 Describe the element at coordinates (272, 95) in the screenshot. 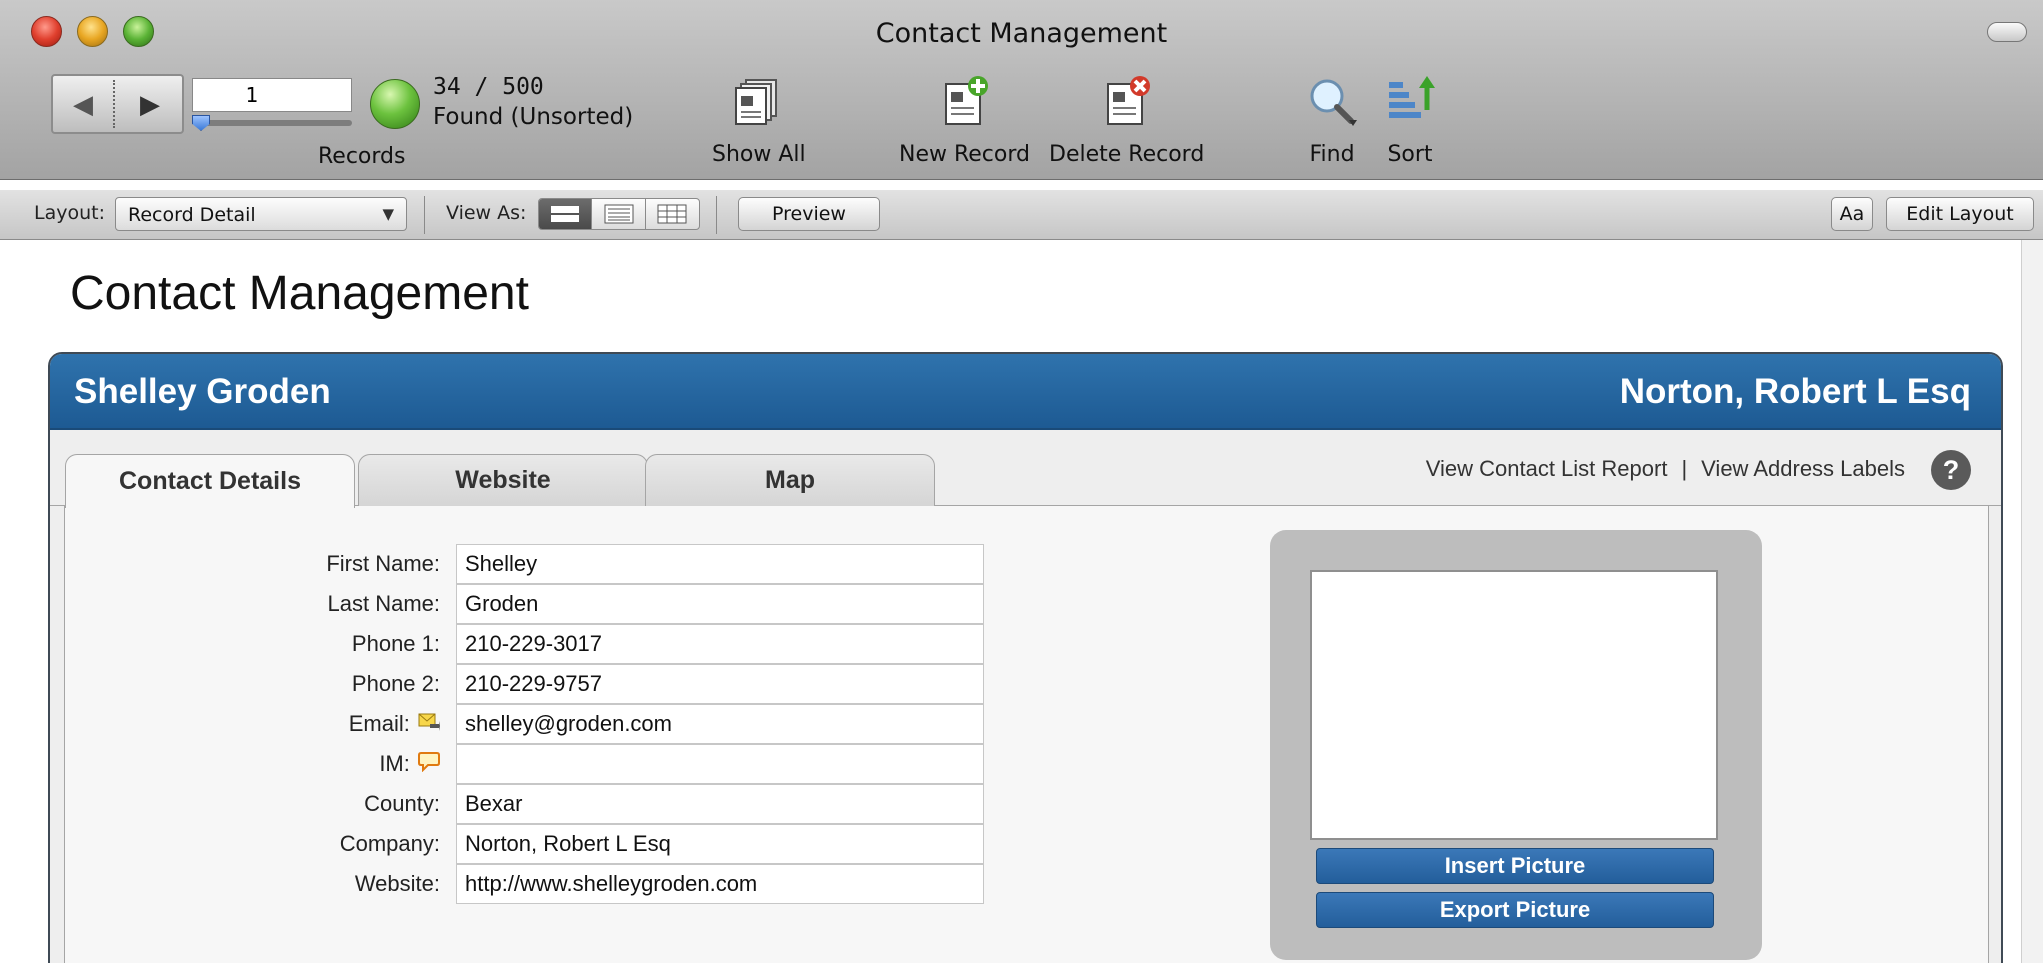

I see `record-number-input: 1` at that location.